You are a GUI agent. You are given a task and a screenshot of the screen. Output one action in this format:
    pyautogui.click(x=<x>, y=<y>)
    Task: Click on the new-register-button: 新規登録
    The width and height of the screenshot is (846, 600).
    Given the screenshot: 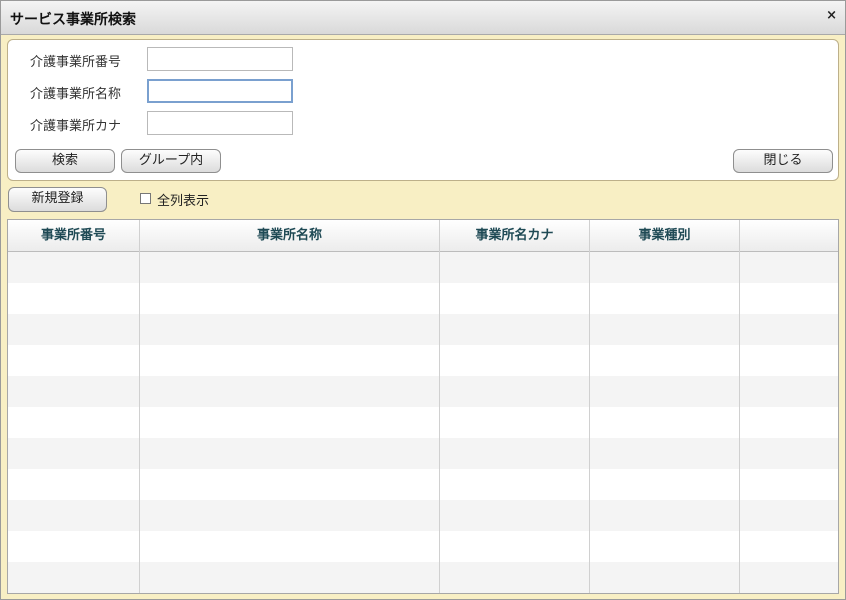 What is the action you would take?
    pyautogui.click(x=57, y=199)
    